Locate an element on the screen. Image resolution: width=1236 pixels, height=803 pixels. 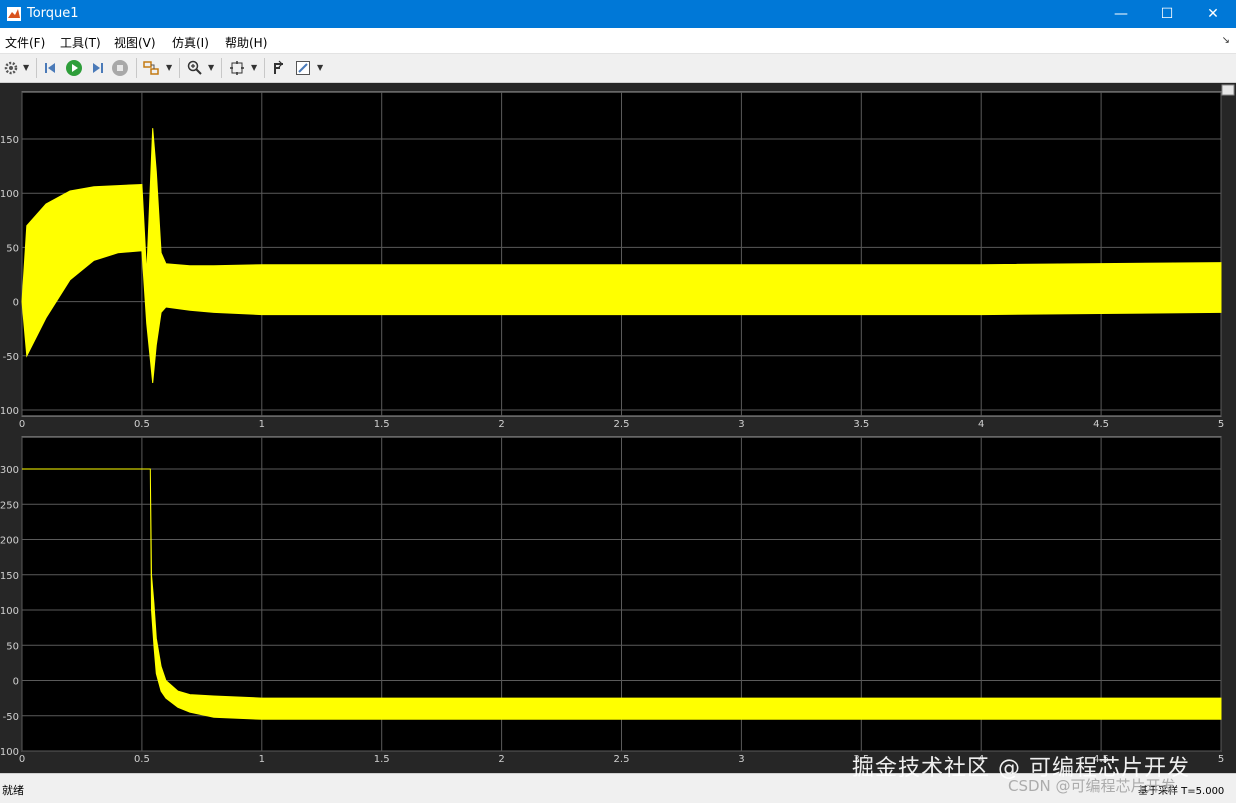
menu-tools: 工具(T) is located at coordinates (80, 42).